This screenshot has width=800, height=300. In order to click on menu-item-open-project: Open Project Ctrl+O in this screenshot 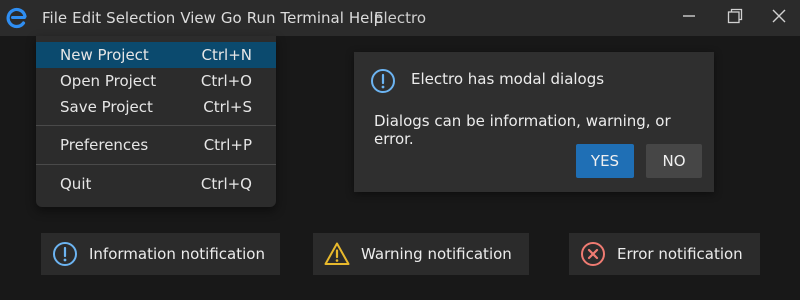, I will do `click(156, 81)`.